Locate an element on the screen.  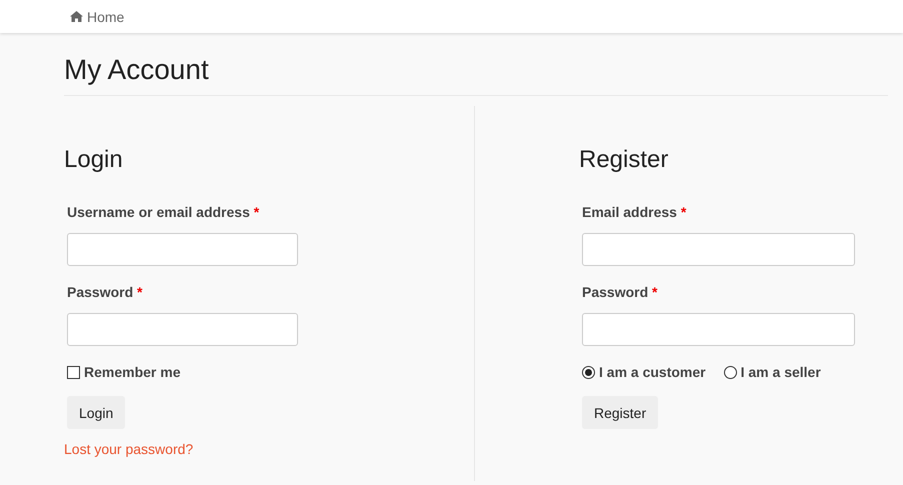
field-label: Email address * is located at coordinates (635, 212).